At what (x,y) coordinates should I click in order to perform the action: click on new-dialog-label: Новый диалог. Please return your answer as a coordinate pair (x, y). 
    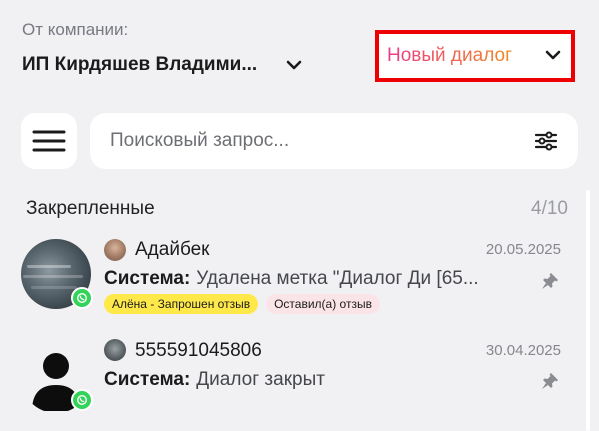
    Looking at the image, I should click on (449, 55).